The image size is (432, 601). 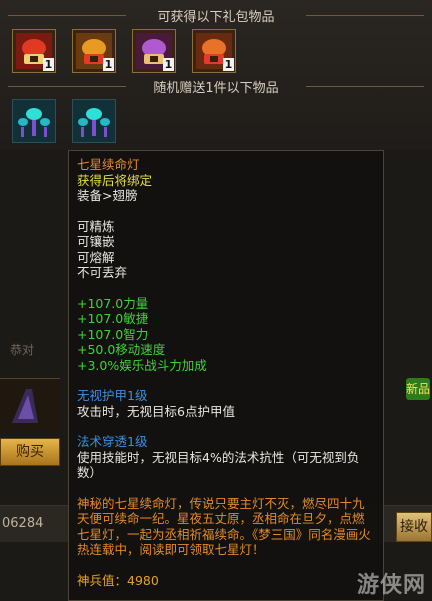 I want to click on gift-item-4: 1, so click(x=214, y=51).